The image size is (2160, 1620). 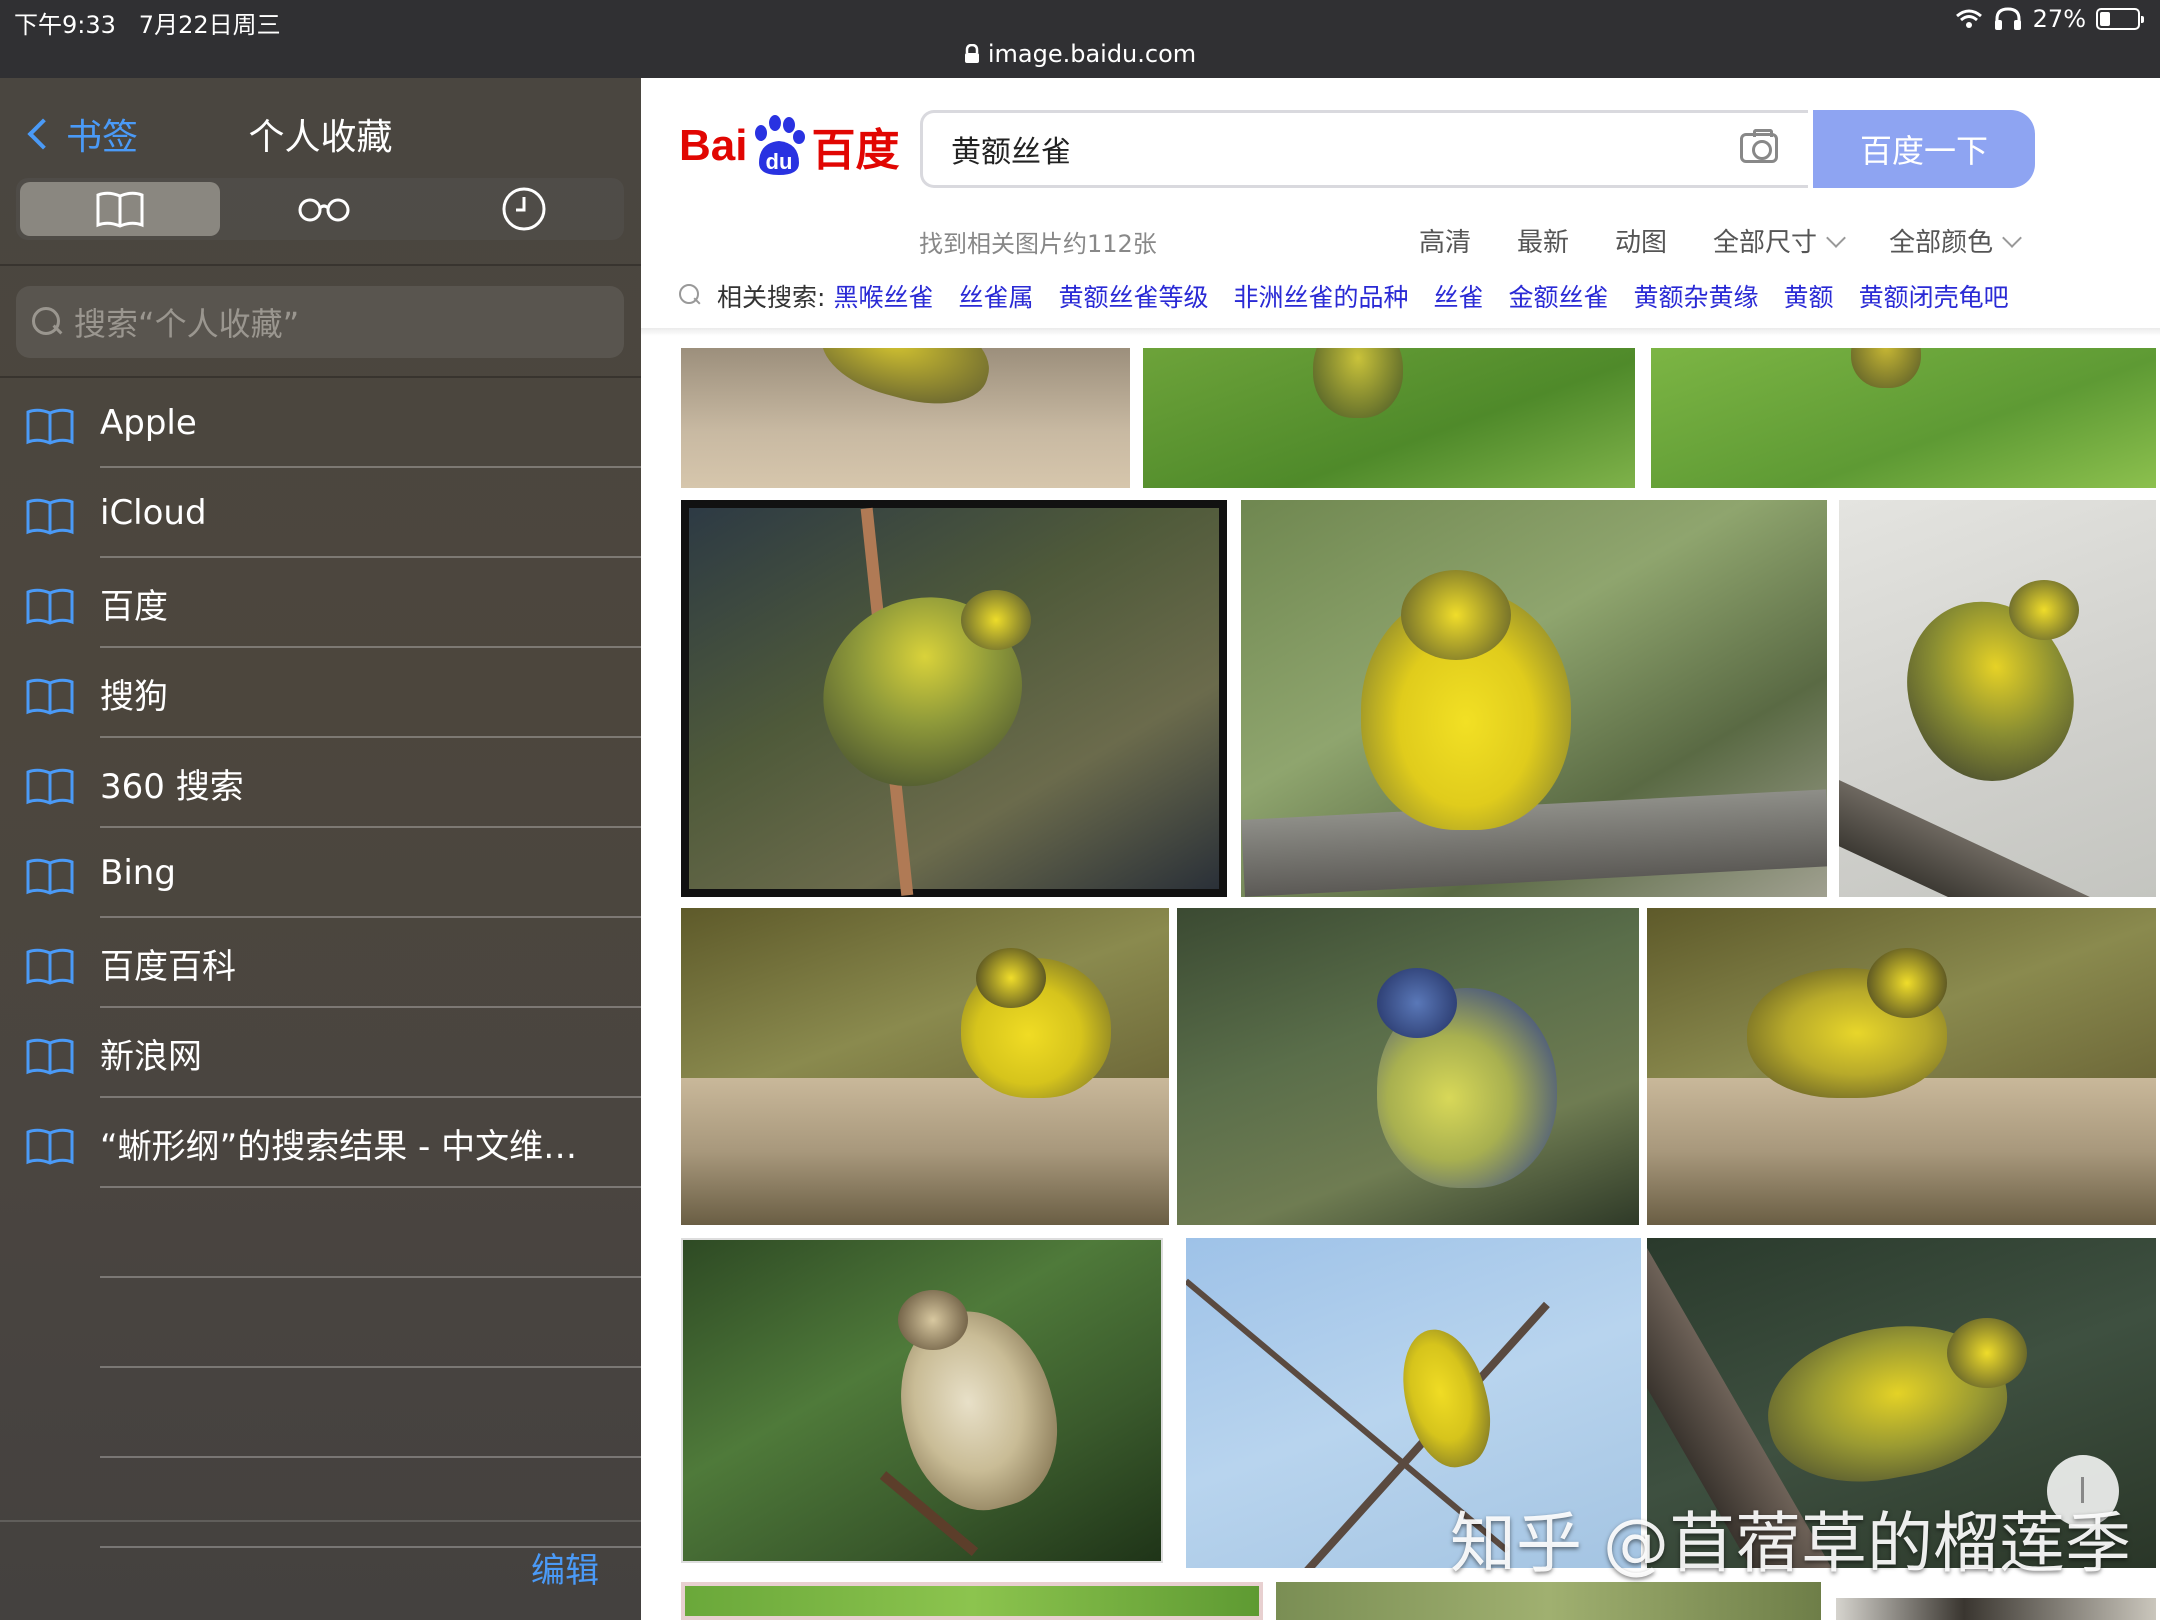 I want to click on filter-bar: 高清 最新 动图 全部尺寸 全部颜色, so click(x=1720, y=240).